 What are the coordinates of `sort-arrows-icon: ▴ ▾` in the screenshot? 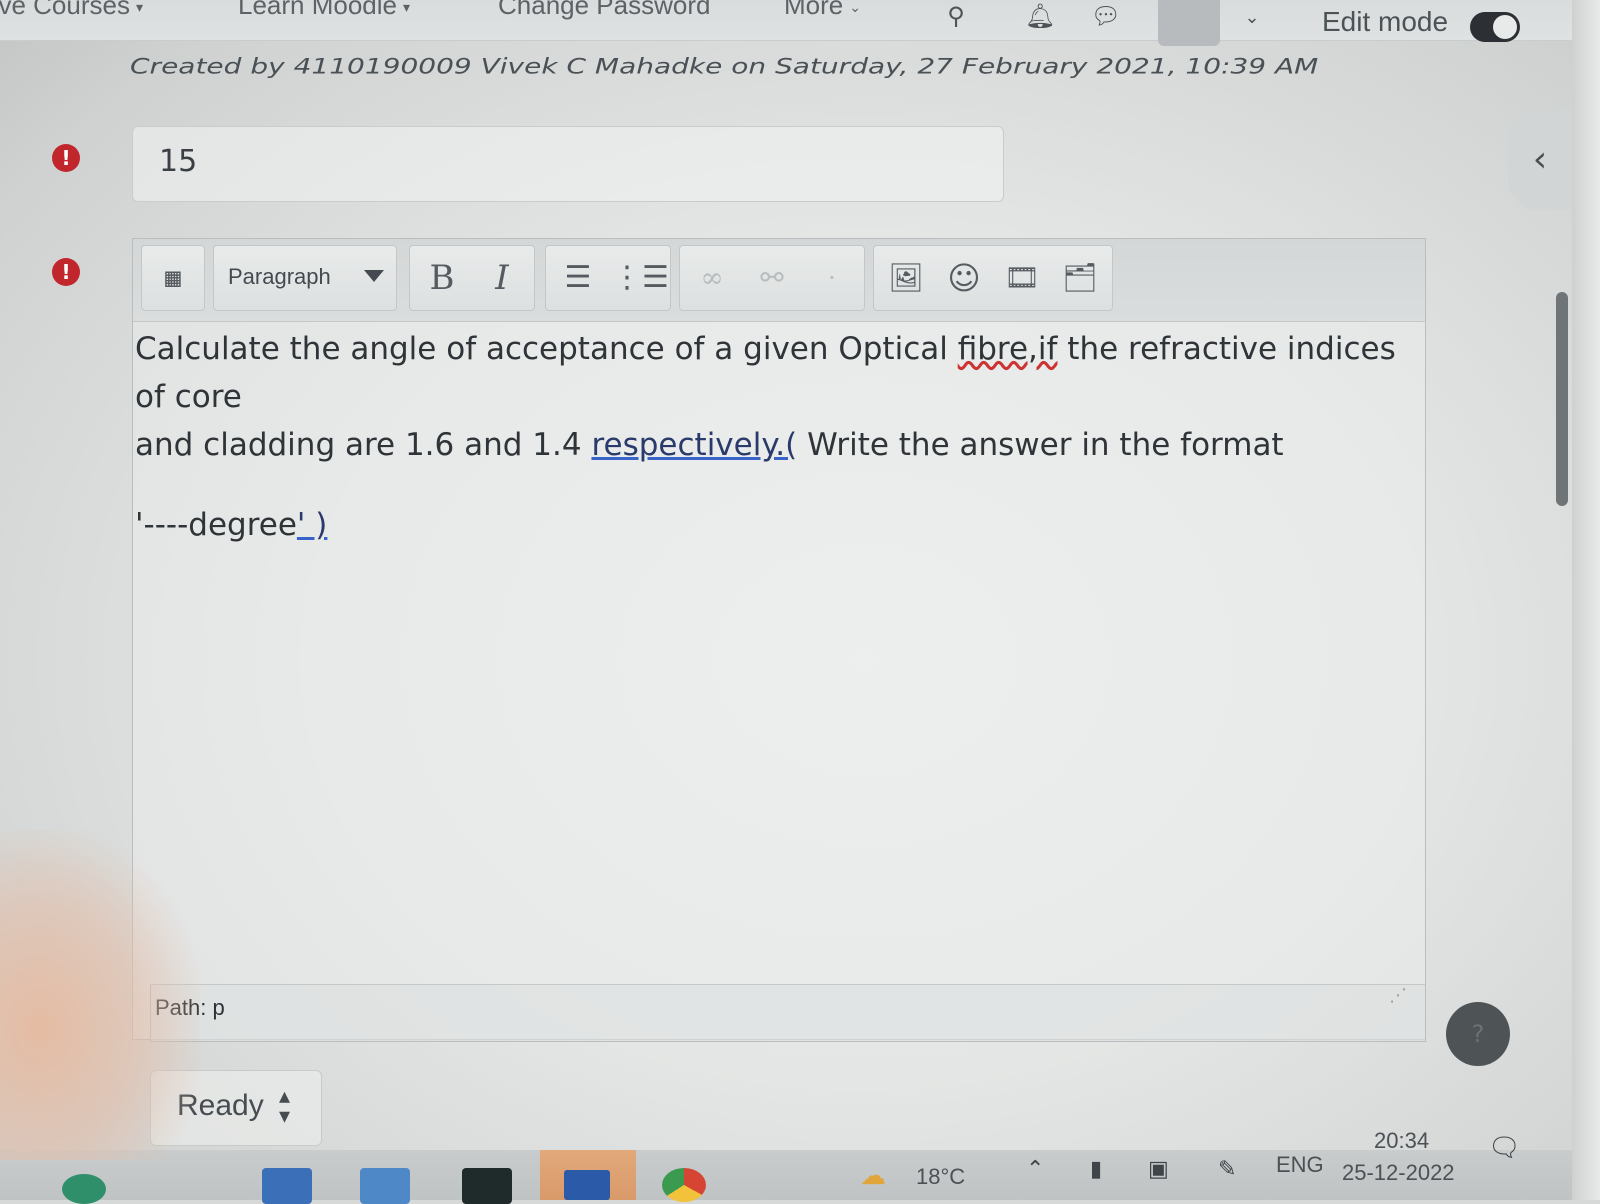 It's located at (285, 1106).